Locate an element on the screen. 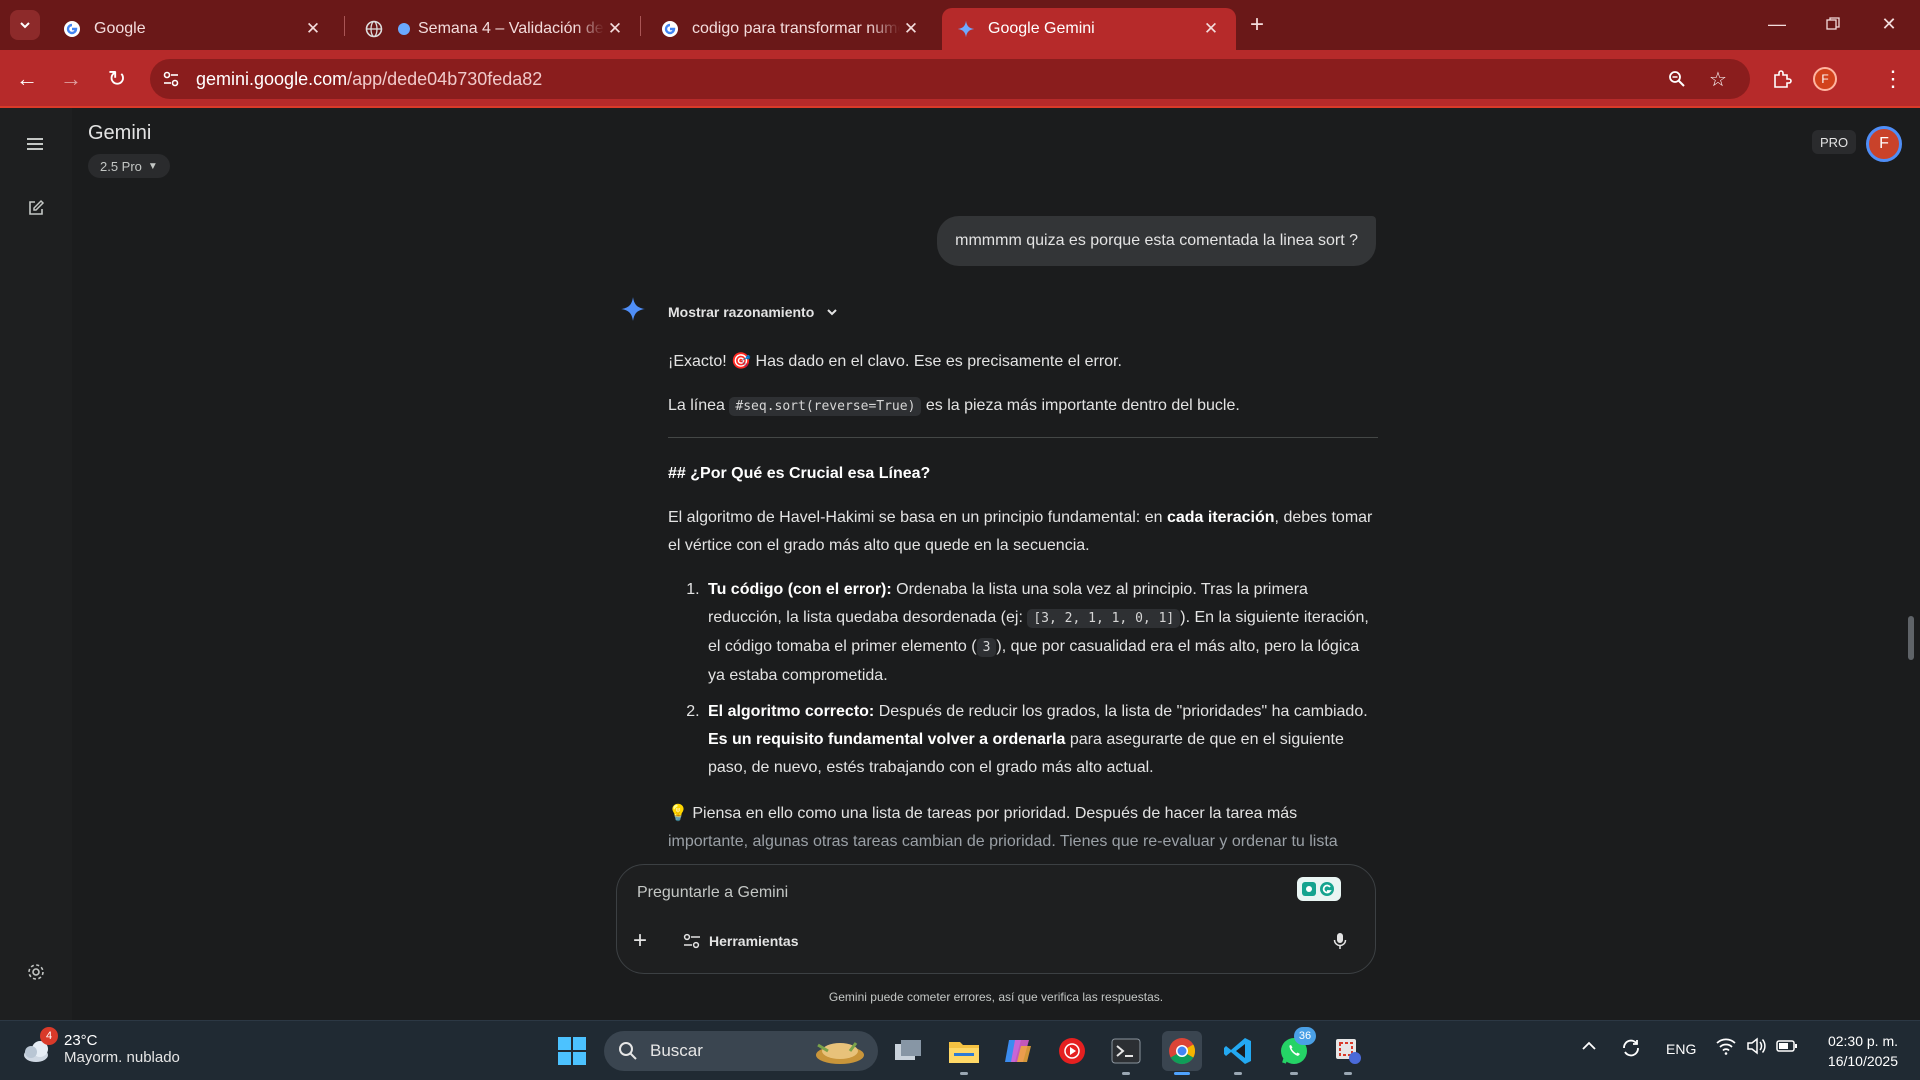  taskbar-file-explorer is located at coordinates (964, 1053).